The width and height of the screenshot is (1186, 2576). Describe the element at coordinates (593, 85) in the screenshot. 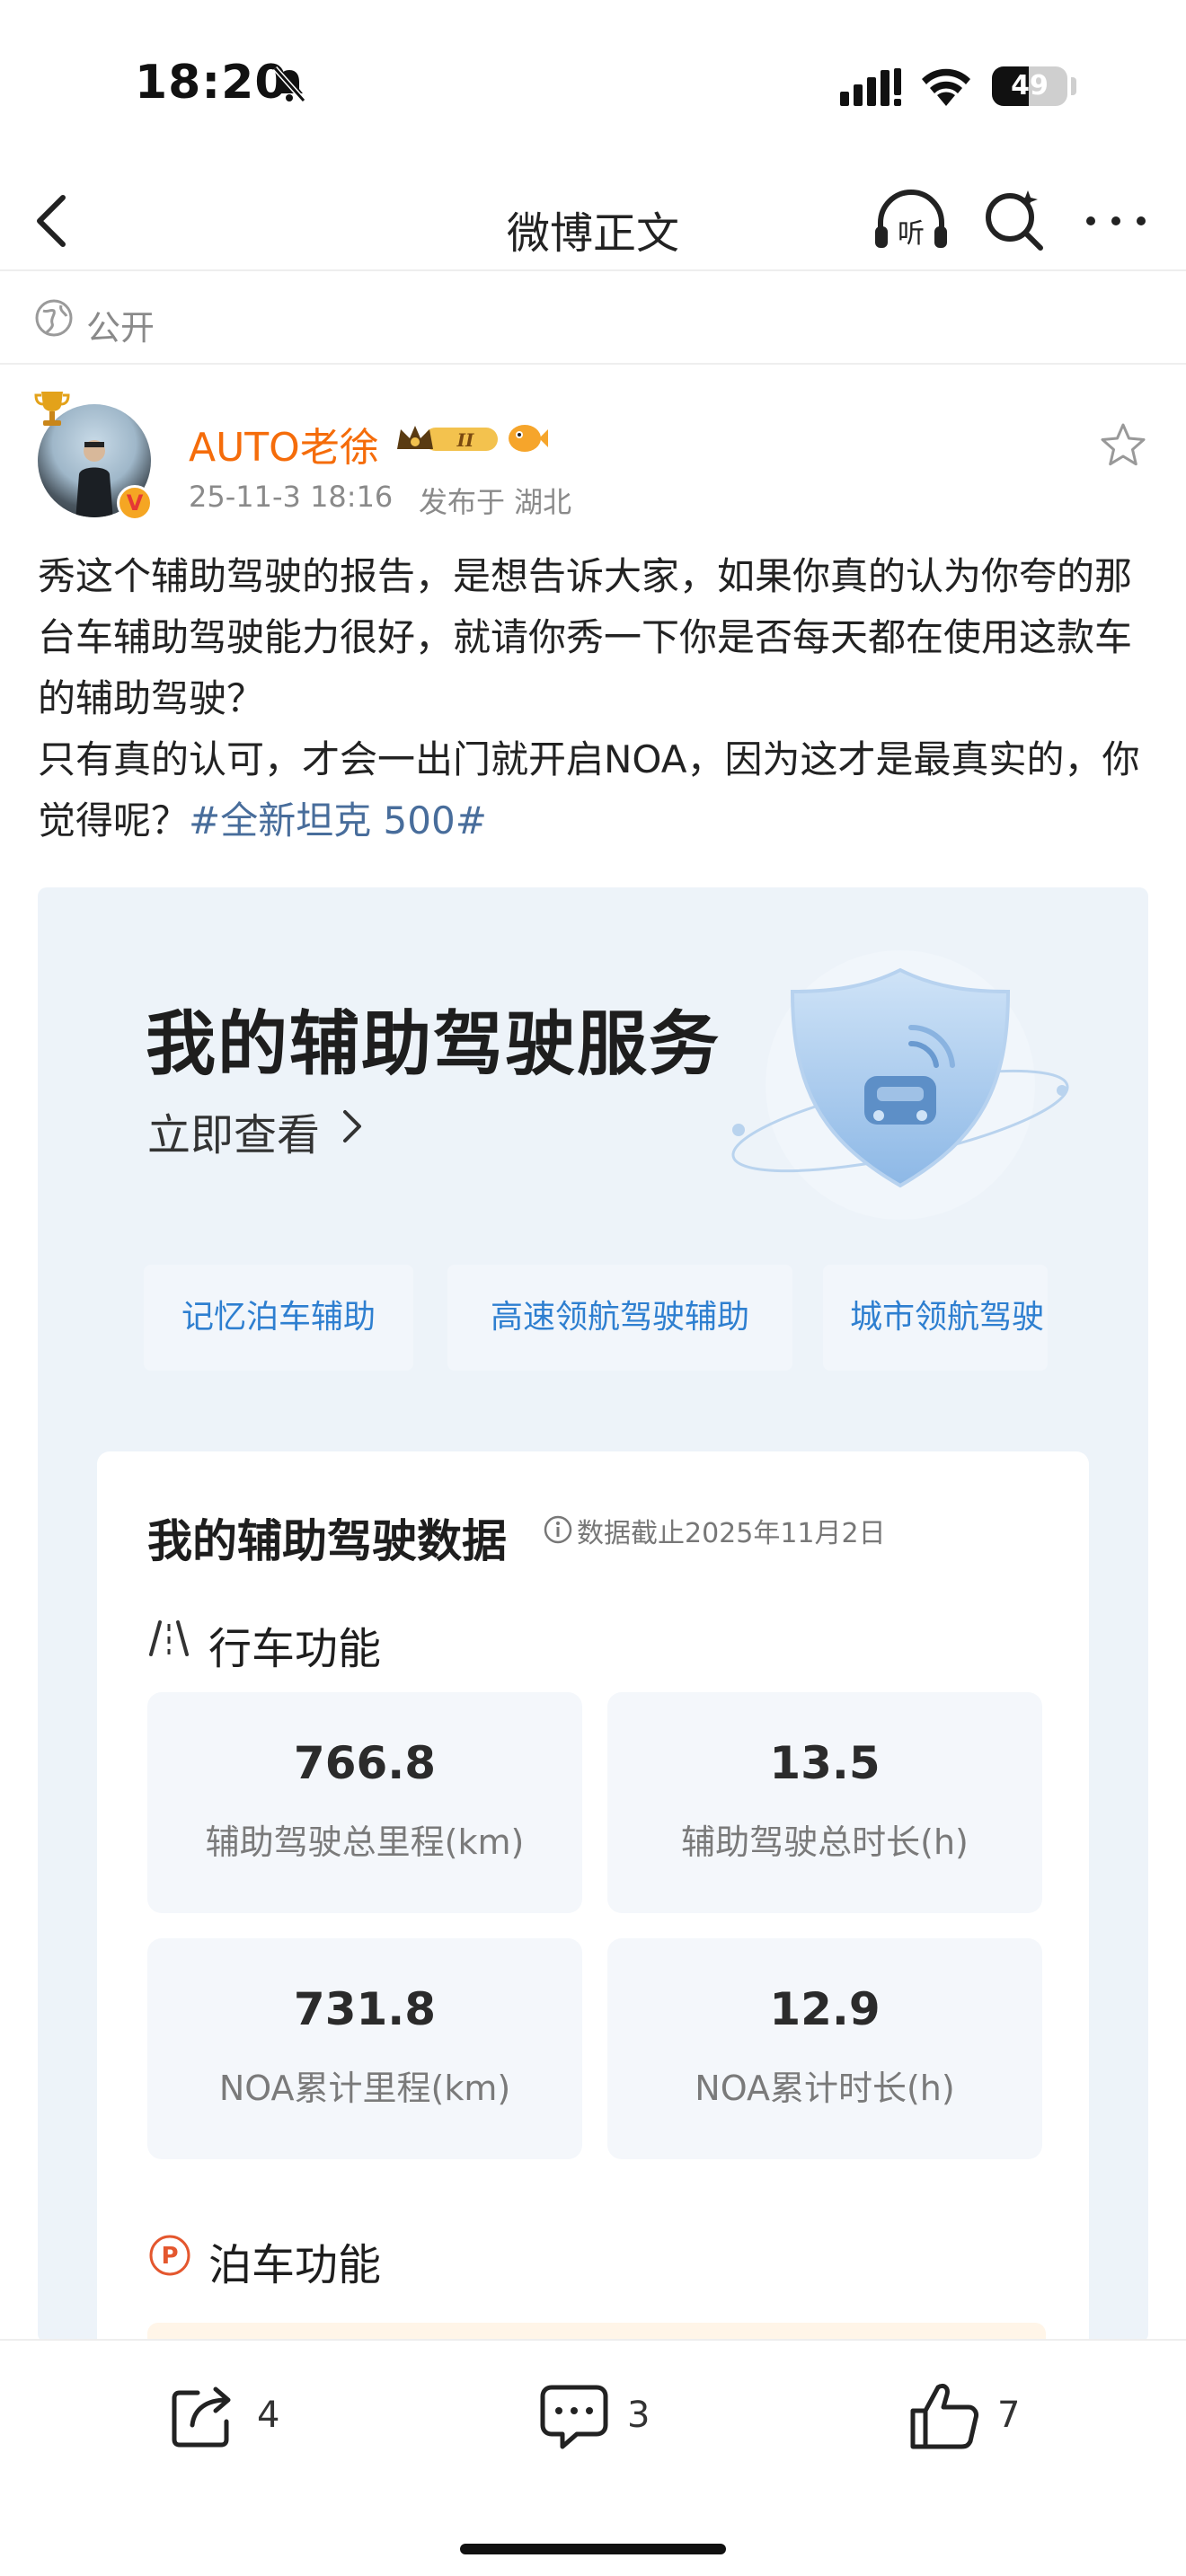

I see `status-bar: 18:20 49` at that location.